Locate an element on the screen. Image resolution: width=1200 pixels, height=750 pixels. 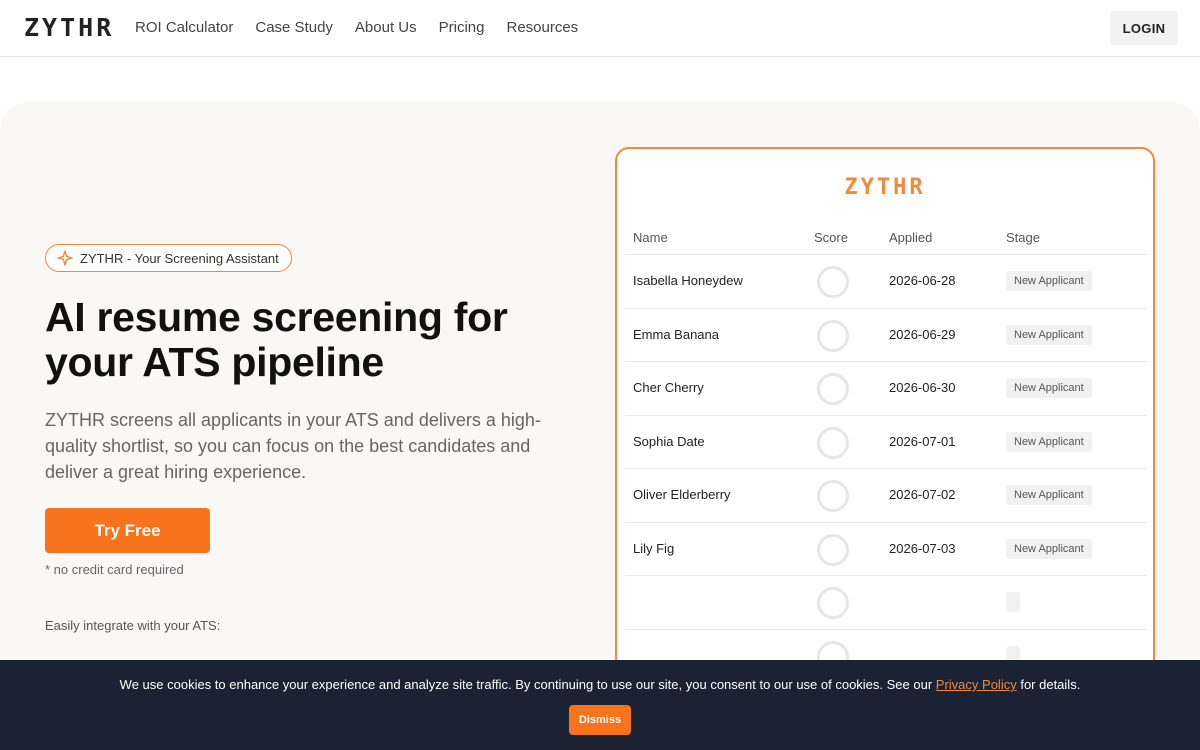
applied-date: 2026-07-01 is located at coordinates (922, 441).